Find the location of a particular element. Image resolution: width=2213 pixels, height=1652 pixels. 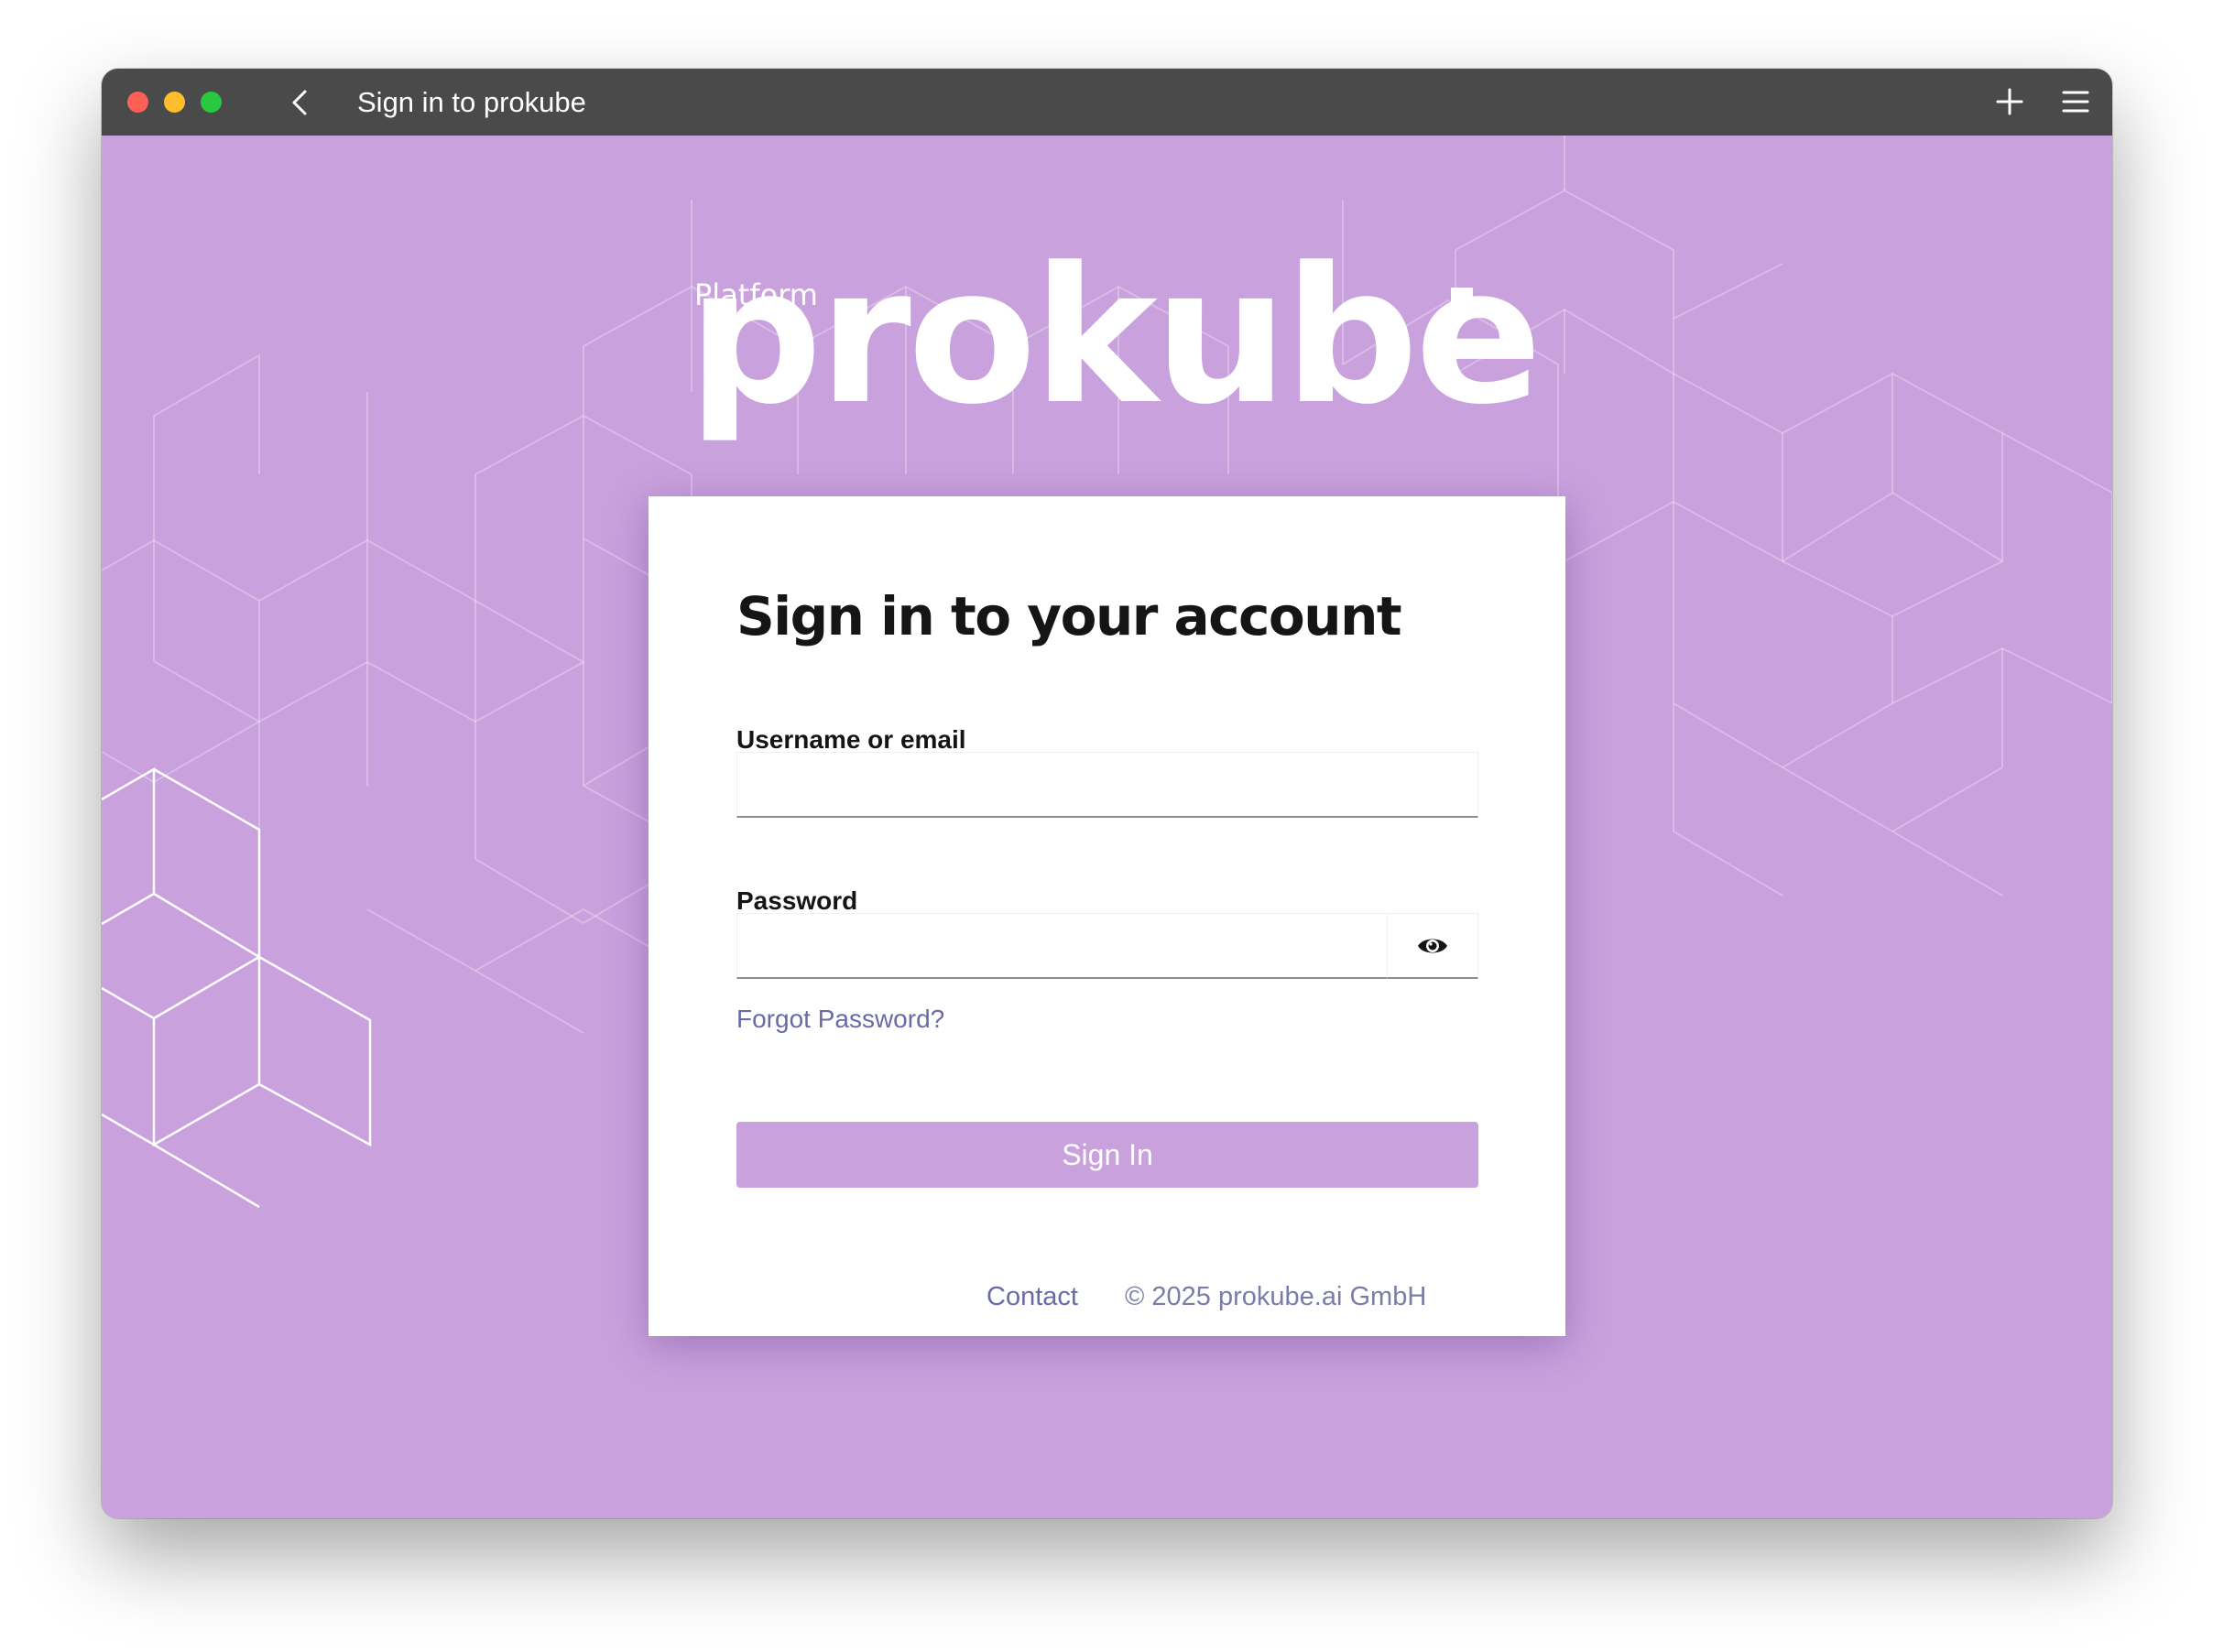

username-label: Username or email is located at coordinates (851, 740).